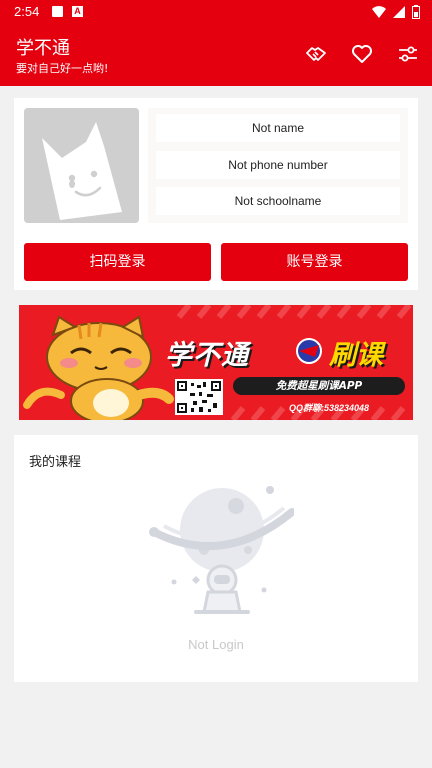  I want to click on account-login-button: 账号登录, so click(314, 262).